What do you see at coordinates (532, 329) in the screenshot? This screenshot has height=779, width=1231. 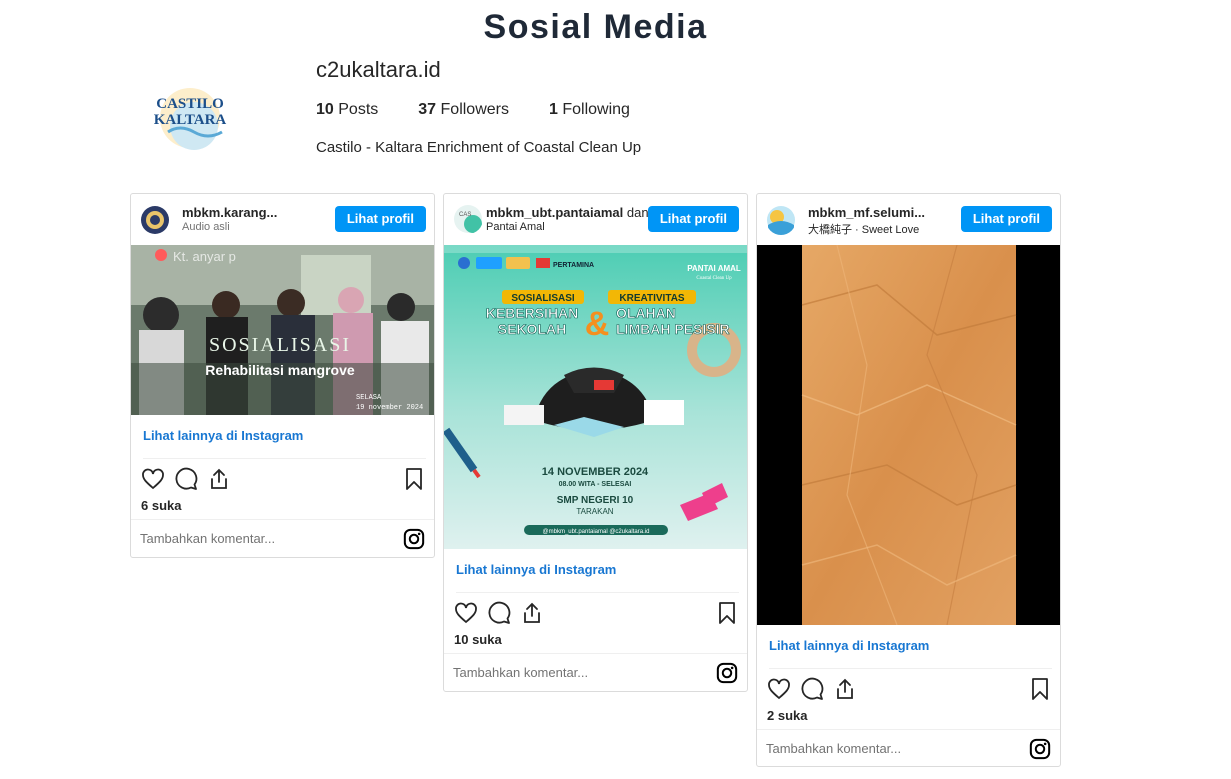 I see `svg-text: SEKOLAH` at bounding box center [532, 329].